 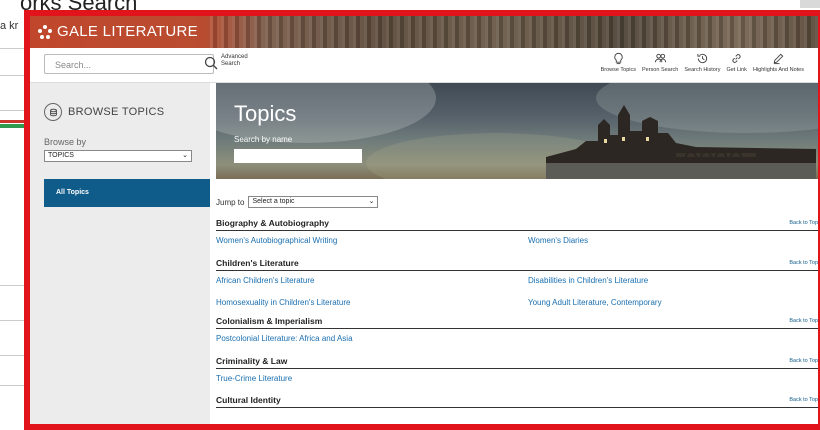 What do you see at coordinates (424, 32) in the screenshot?
I see `header-banner: GALE LITERATURE` at bounding box center [424, 32].